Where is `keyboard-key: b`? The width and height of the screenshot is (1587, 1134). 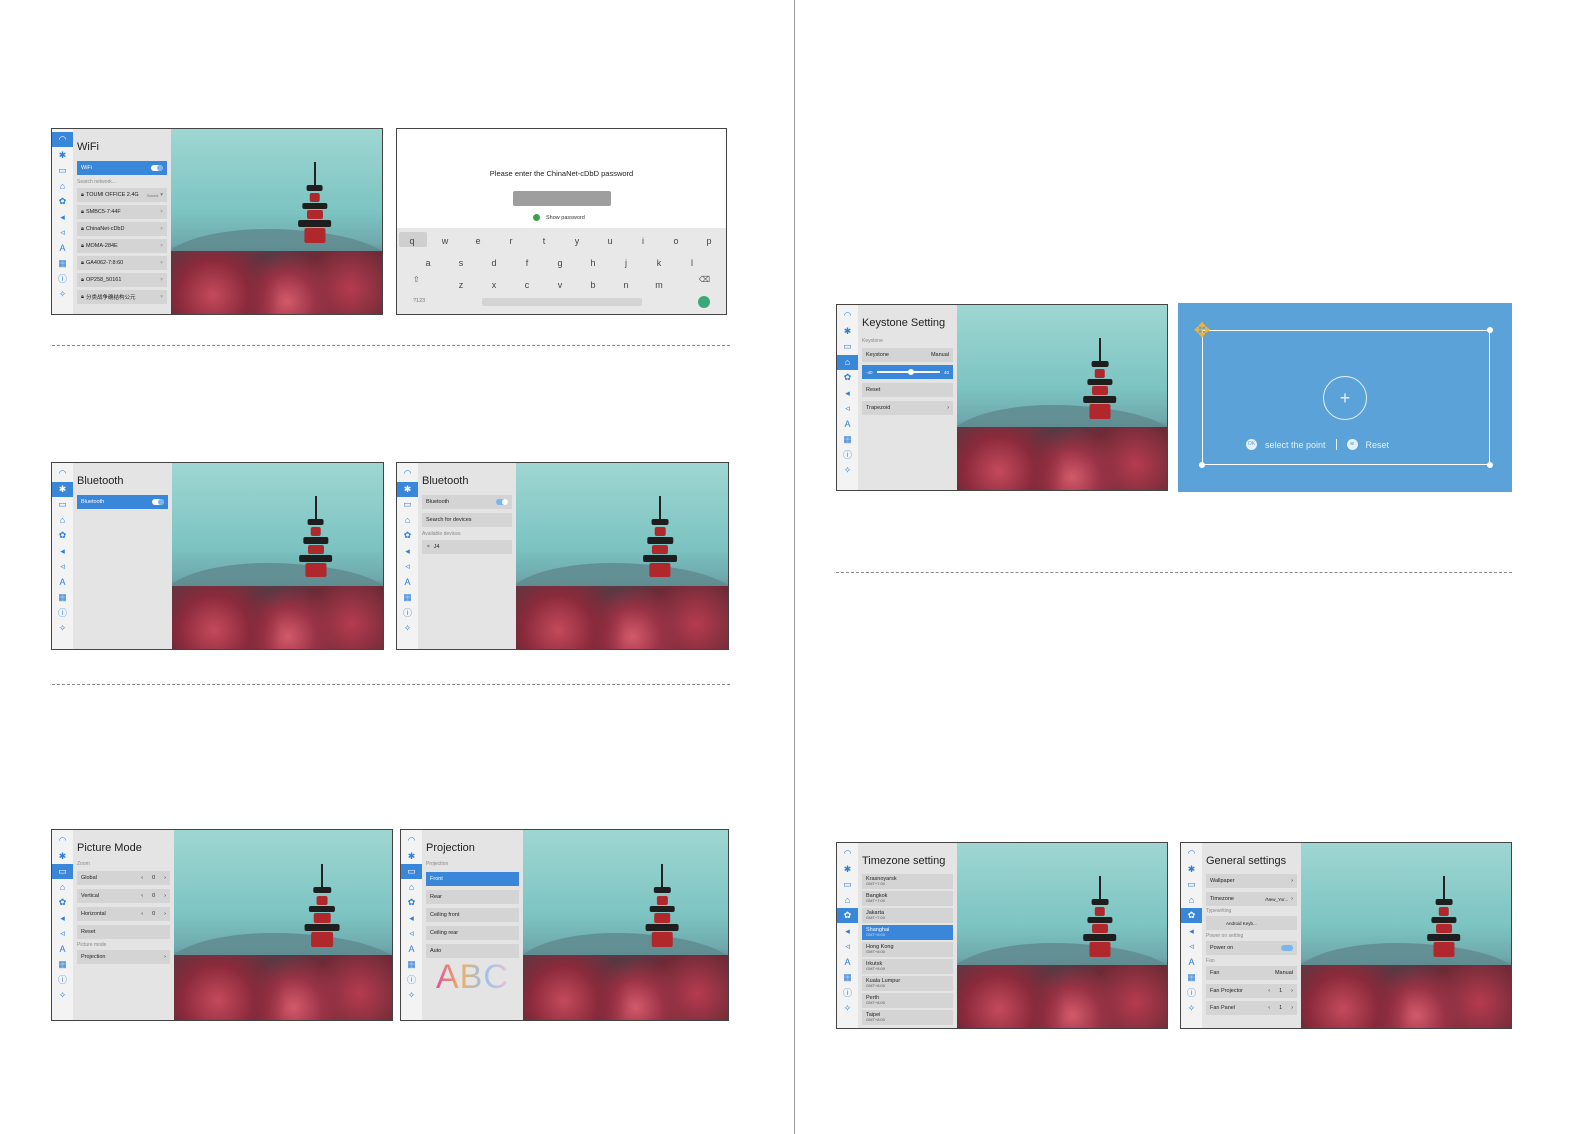
keyboard-key: b is located at coordinates (593, 285).